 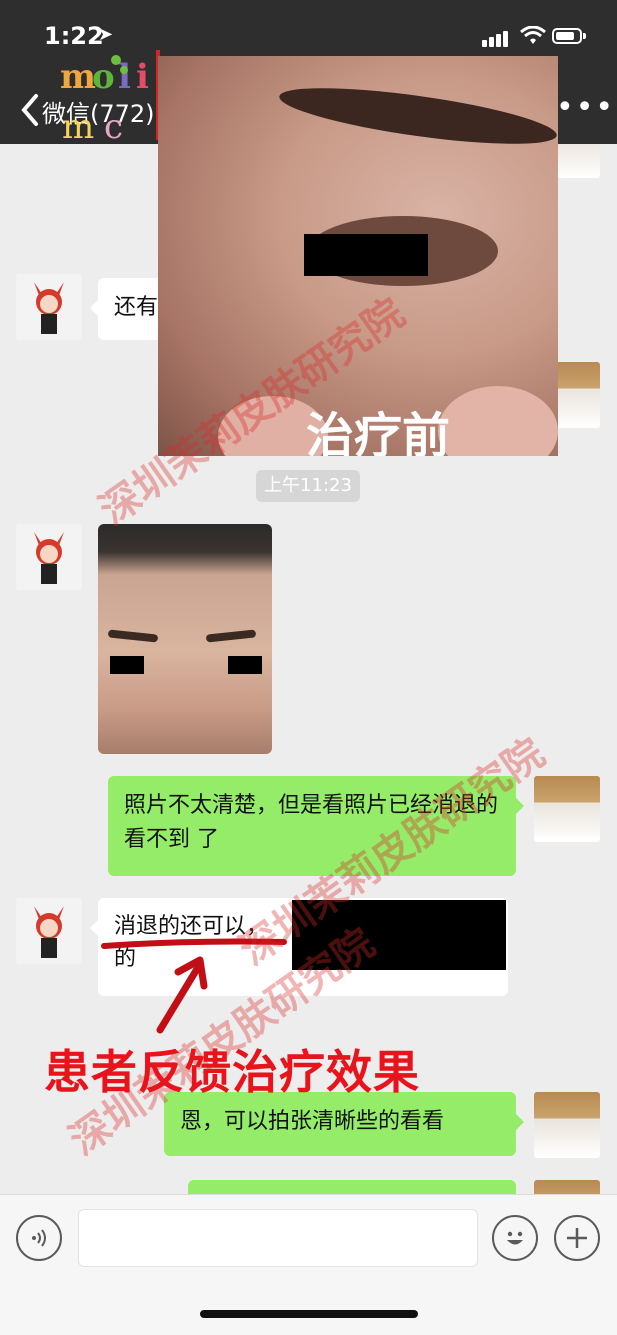 I want to click on message-text: 还有, so click(x=136, y=307).